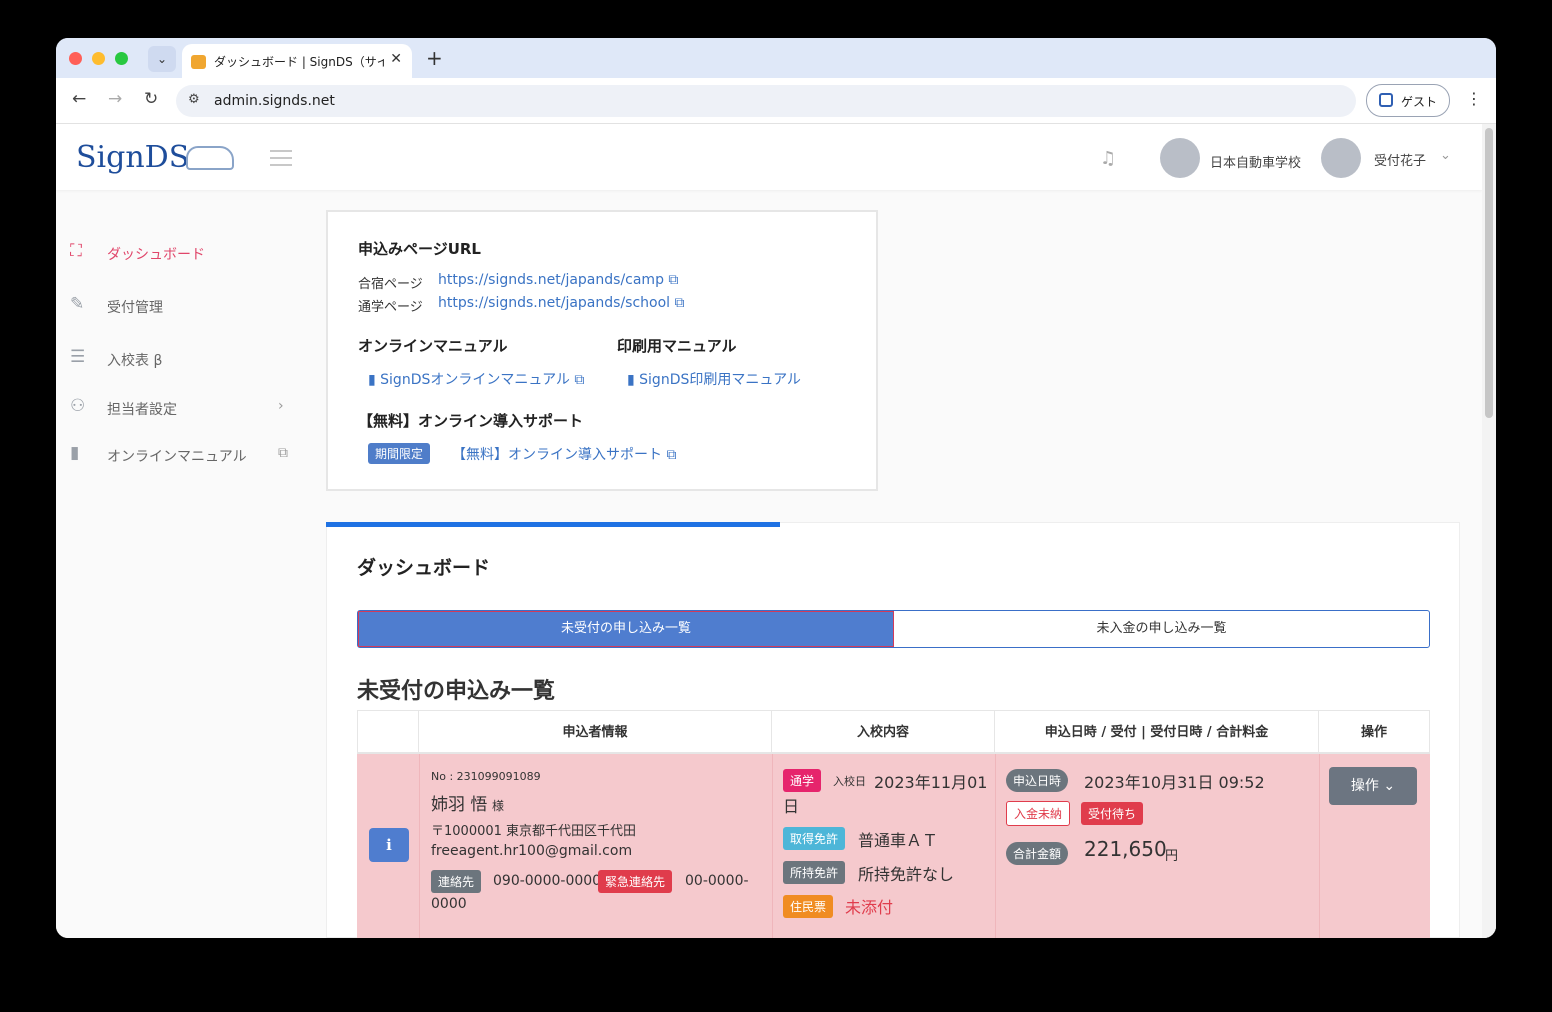 This screenshot has height=1012, width=1552. What do you see at coordinates (1489, 531) in the screenshot?
I see `scrollbar` at bounding box center [1489, 531].